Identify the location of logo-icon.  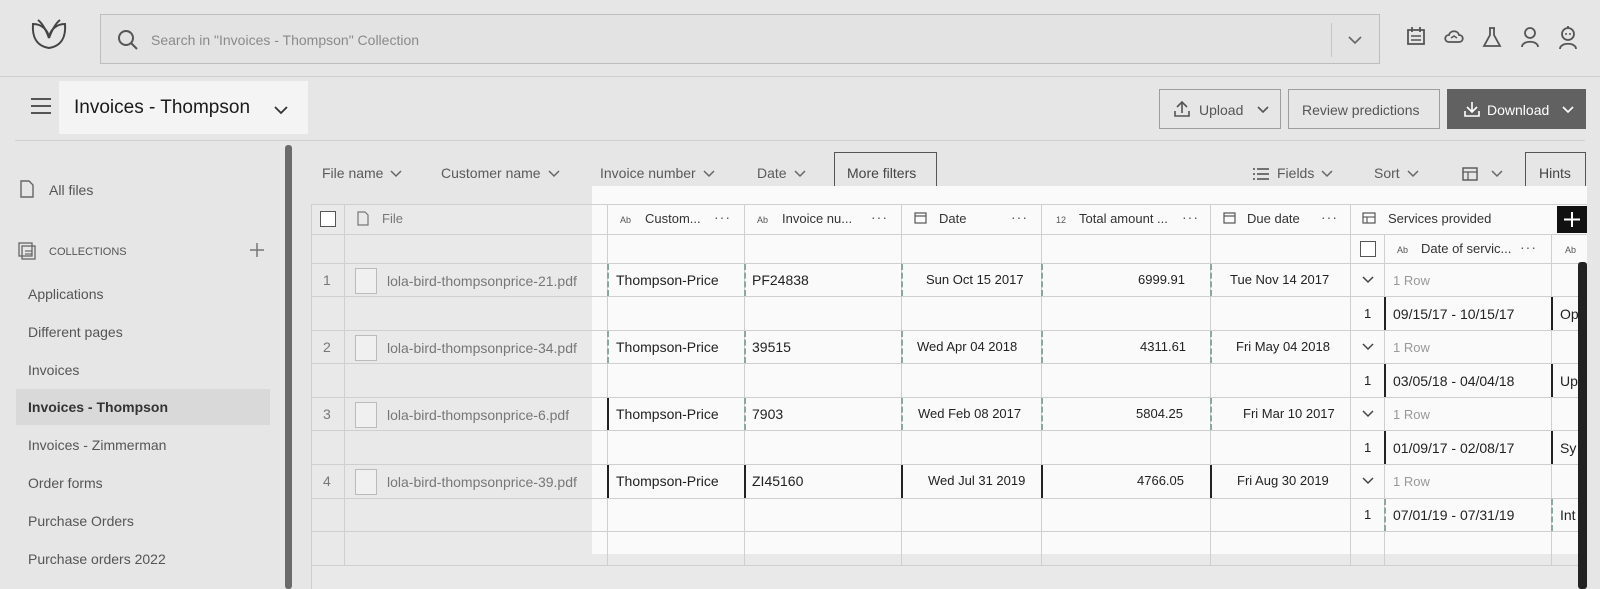
(49, 35).